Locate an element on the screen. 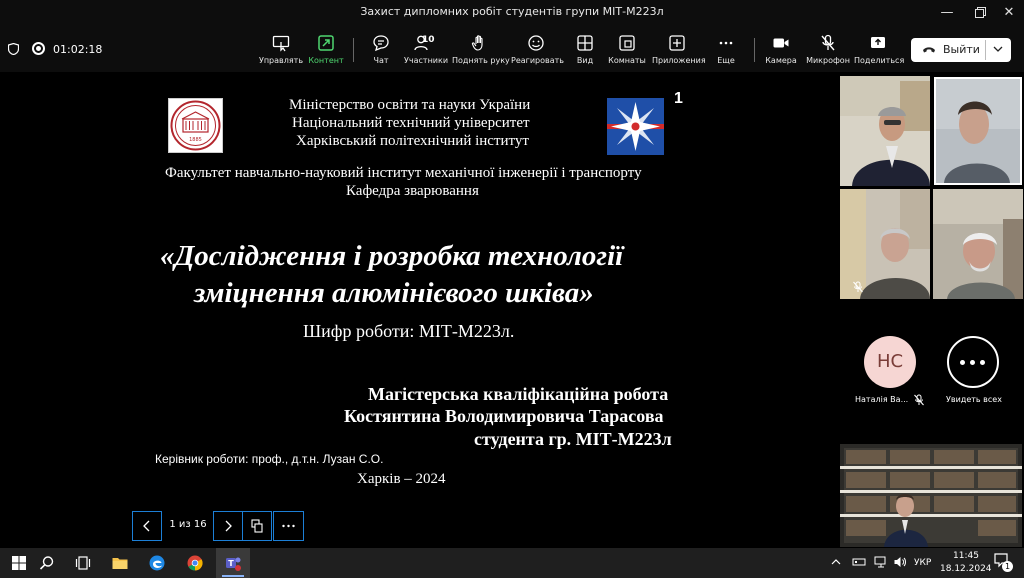 The height and width of the screenshot is (578, 1024). keyboard-language: УКР is located at coordinates (922, 563).